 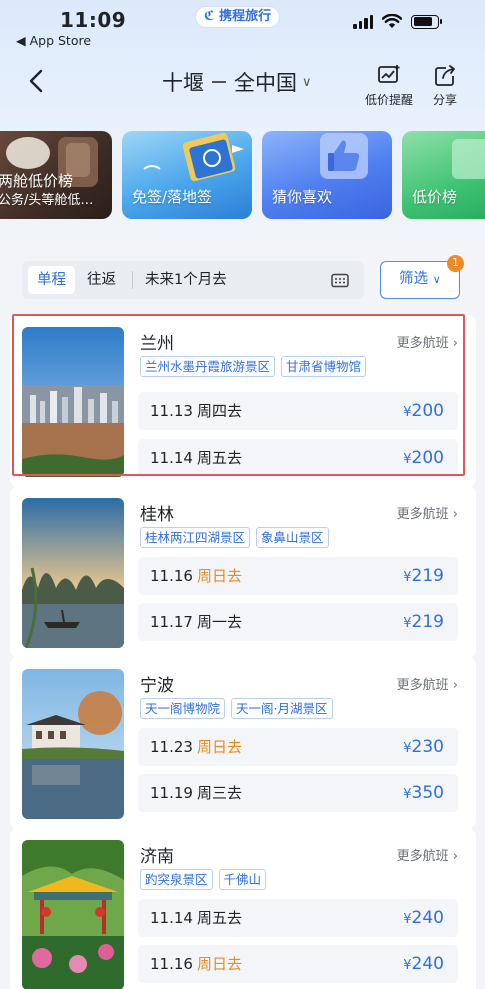 I want to click on back-arrow-icon, so click(x=36, y=81).